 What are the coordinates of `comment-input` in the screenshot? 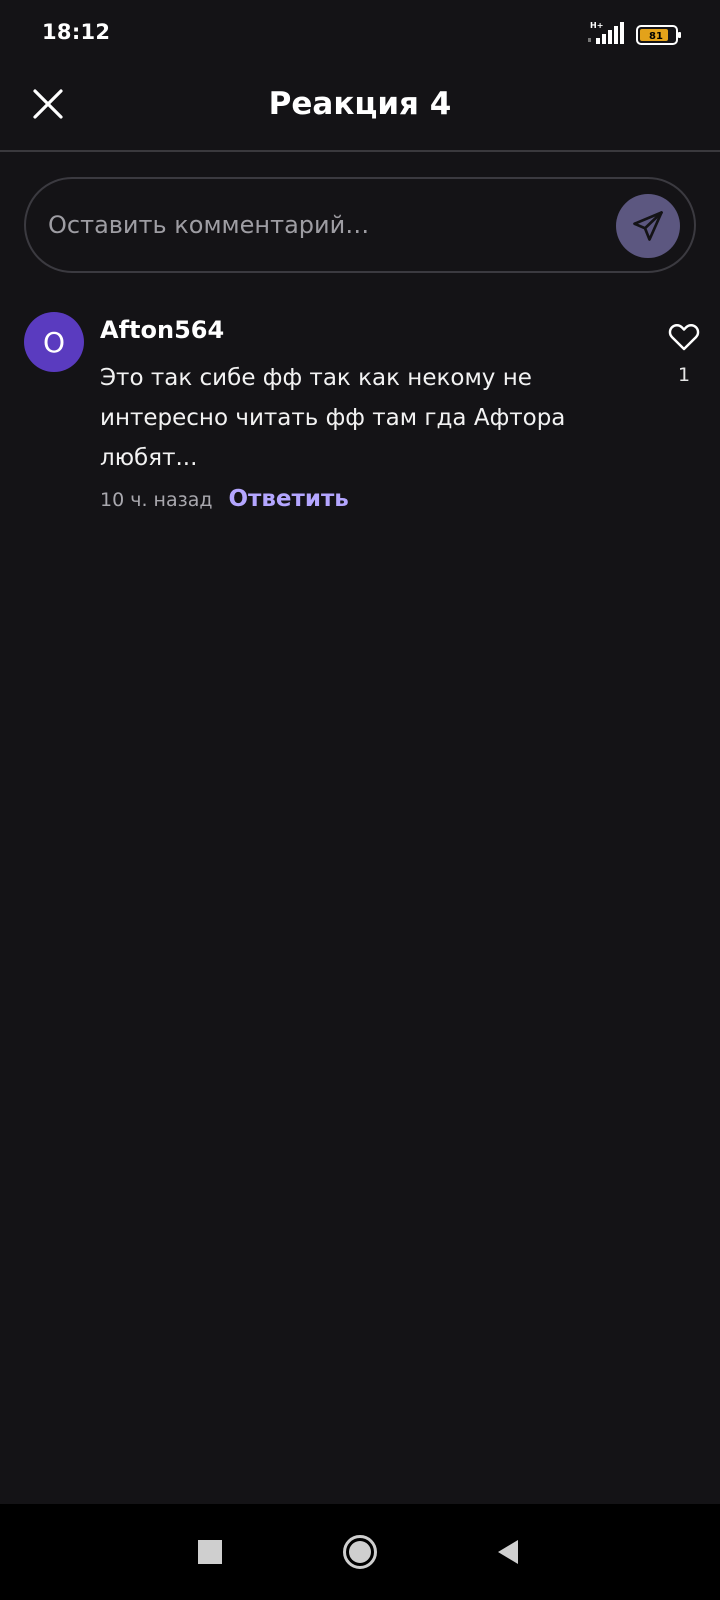 It's located at (318, 225).